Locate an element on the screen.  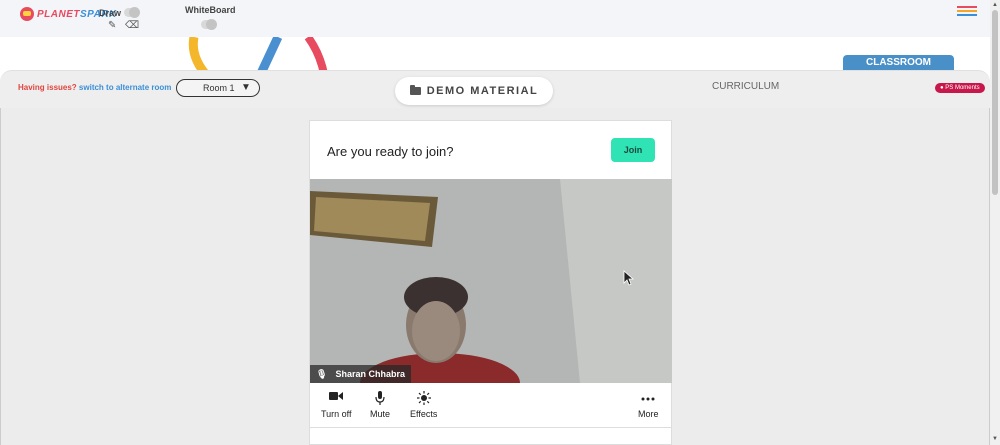
issues-label: Having issues? is located at coordinates (47, 87).